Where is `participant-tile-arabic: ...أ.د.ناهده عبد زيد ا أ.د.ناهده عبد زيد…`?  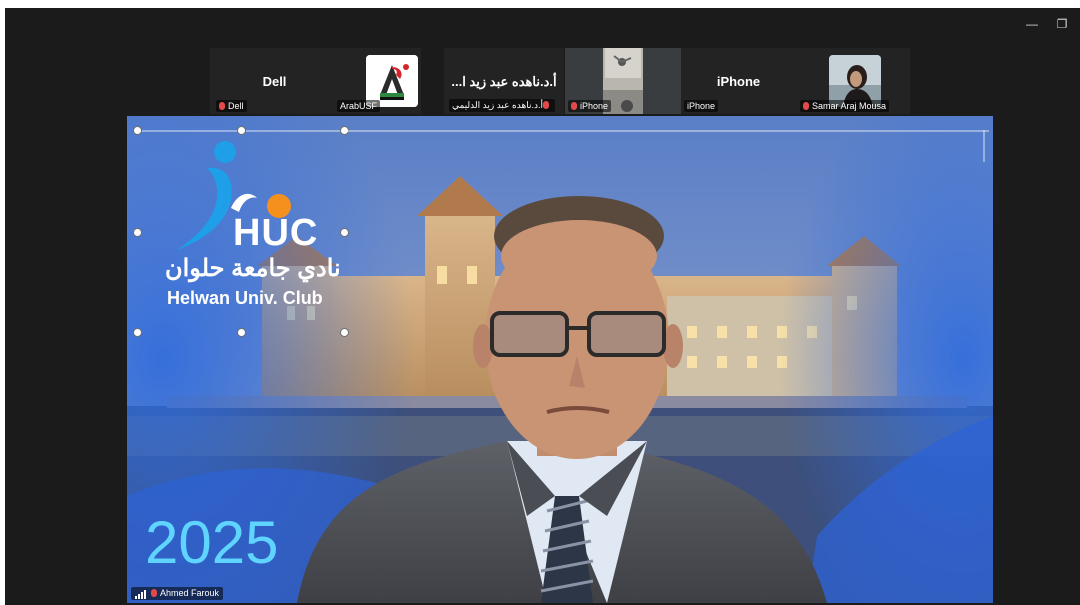 participant-tile-arabic: ...أ.د.ناهده عبد زيد ا أ.د.ناهده عبد زيد… is located at coordinates (504, 81).